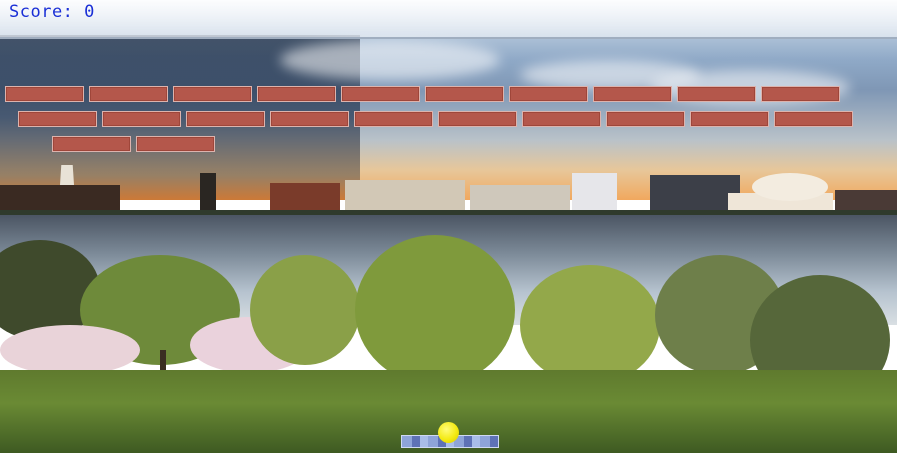 The width and height of the screenshot is (897, 453). What do you see at coordinates (448, 19) in the screenshot?
I see `hud-bar: Score: 0` at bounding box center [448, 19].